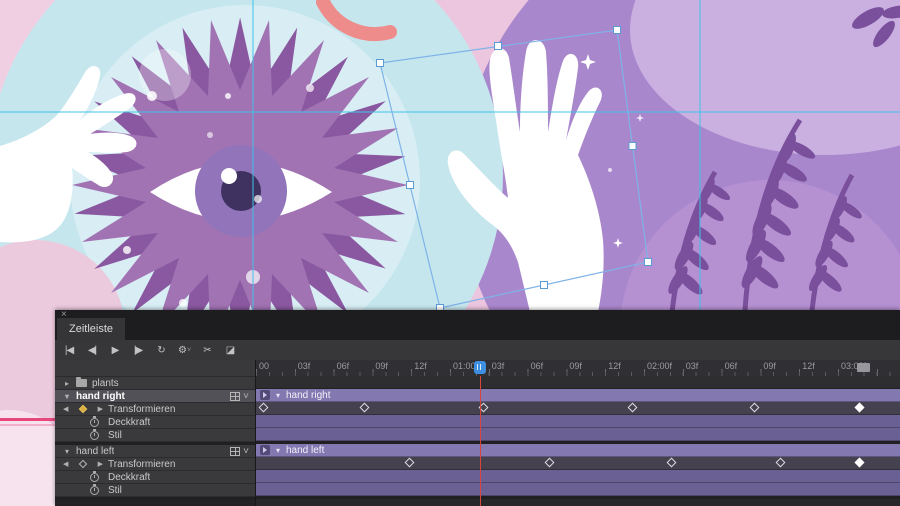 The width and height of the screenshot is (900, 506). What do you see at coordinates (498, 366) in the screenshot?
I see `ruler-label: 03f` at bounding box center [498, 366].